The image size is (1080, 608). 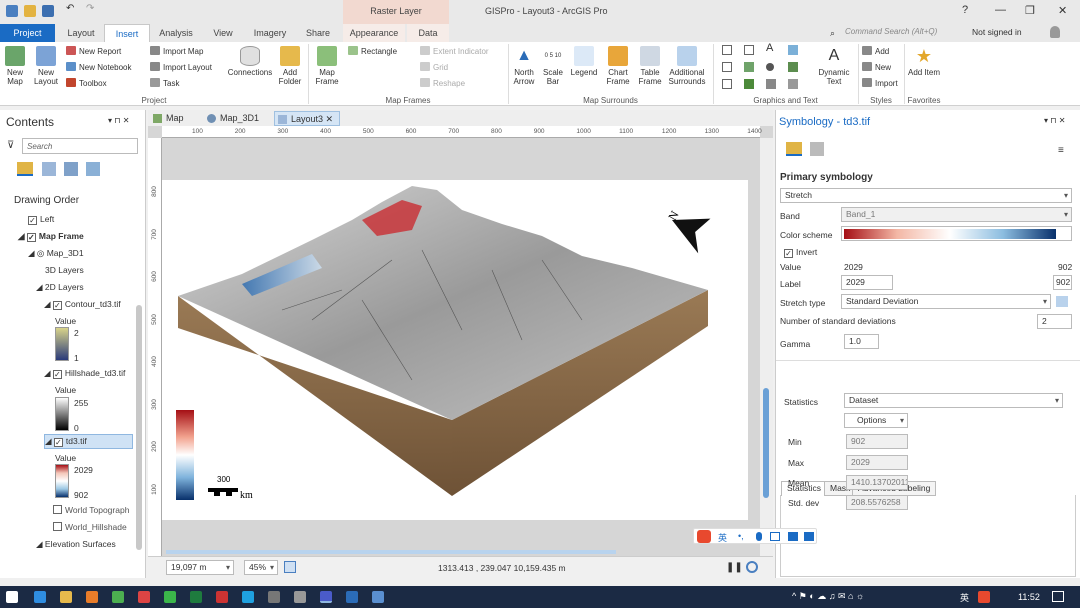 What do you see at coordinates (1062, 282) in the screenshot?
I see `label-low-input: 902` at bounding box center [1062, 282].